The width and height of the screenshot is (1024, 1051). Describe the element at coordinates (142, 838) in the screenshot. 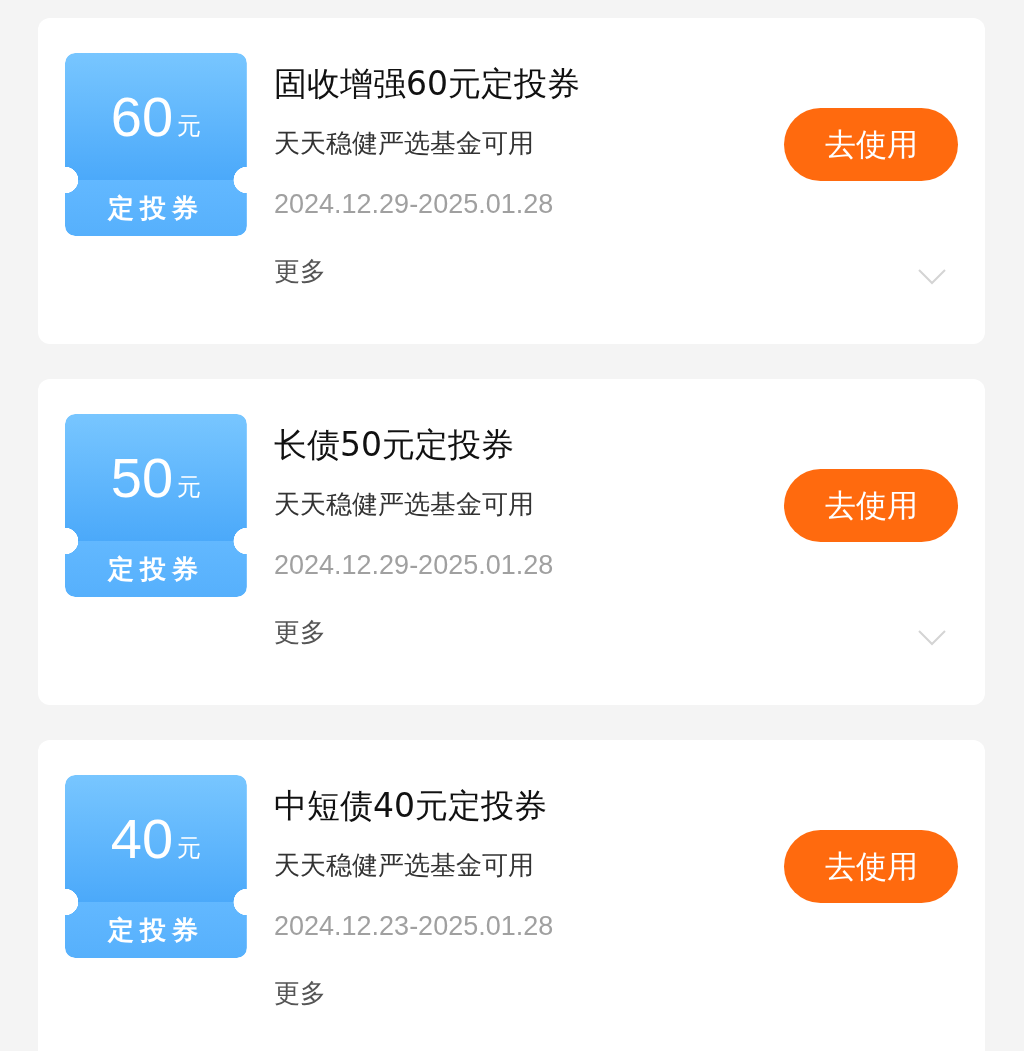

I see `coupon-amount: 40` at that location.